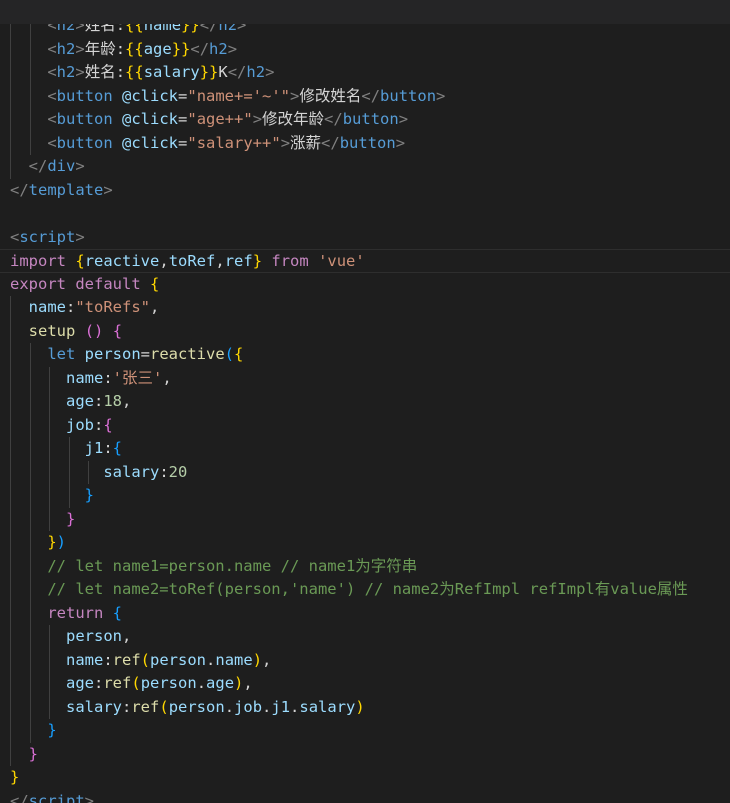 The width and height of the screenshot is (730, 803). What do you see at coordinates (135, 660) in the screenshot?
I see `code-line-text: name:ref(person.name),` at bounding box center [135, 660].